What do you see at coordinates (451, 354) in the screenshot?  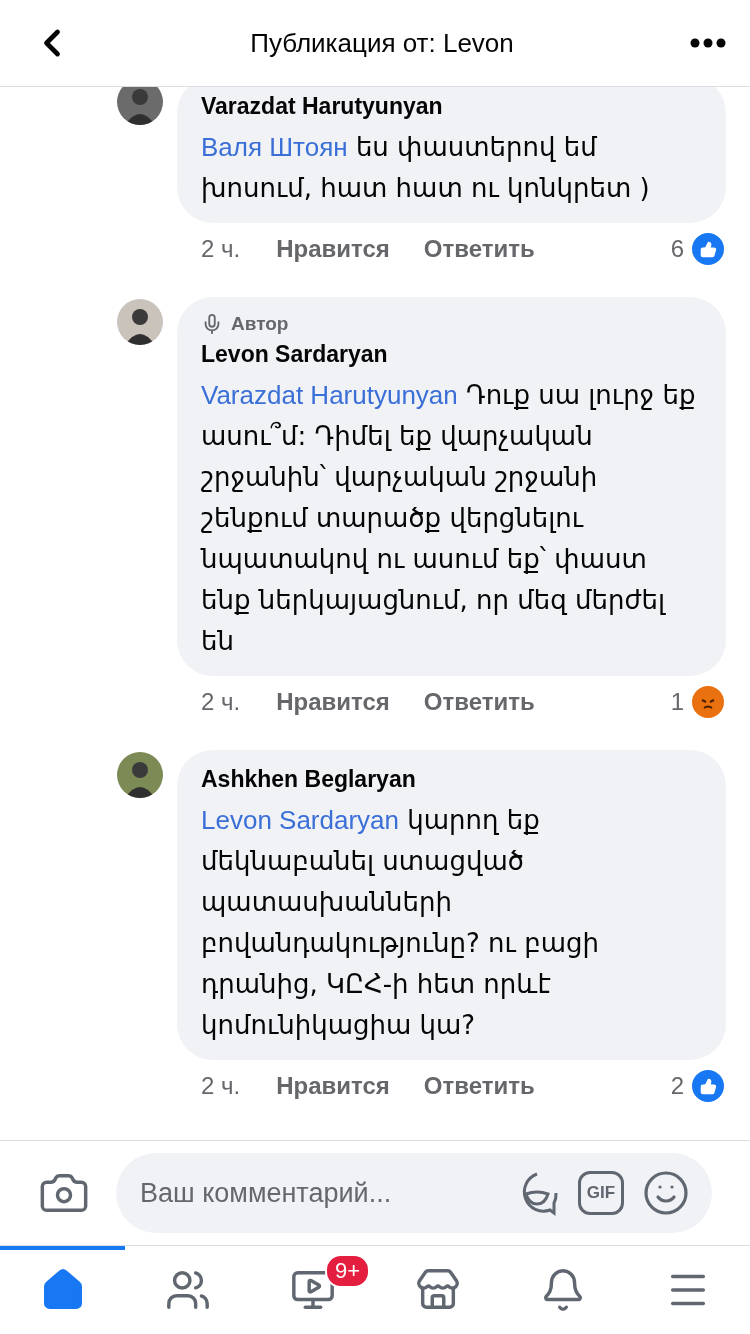 I see `comment-author: Levon Sardaryan` at bounding box center [451, 354].